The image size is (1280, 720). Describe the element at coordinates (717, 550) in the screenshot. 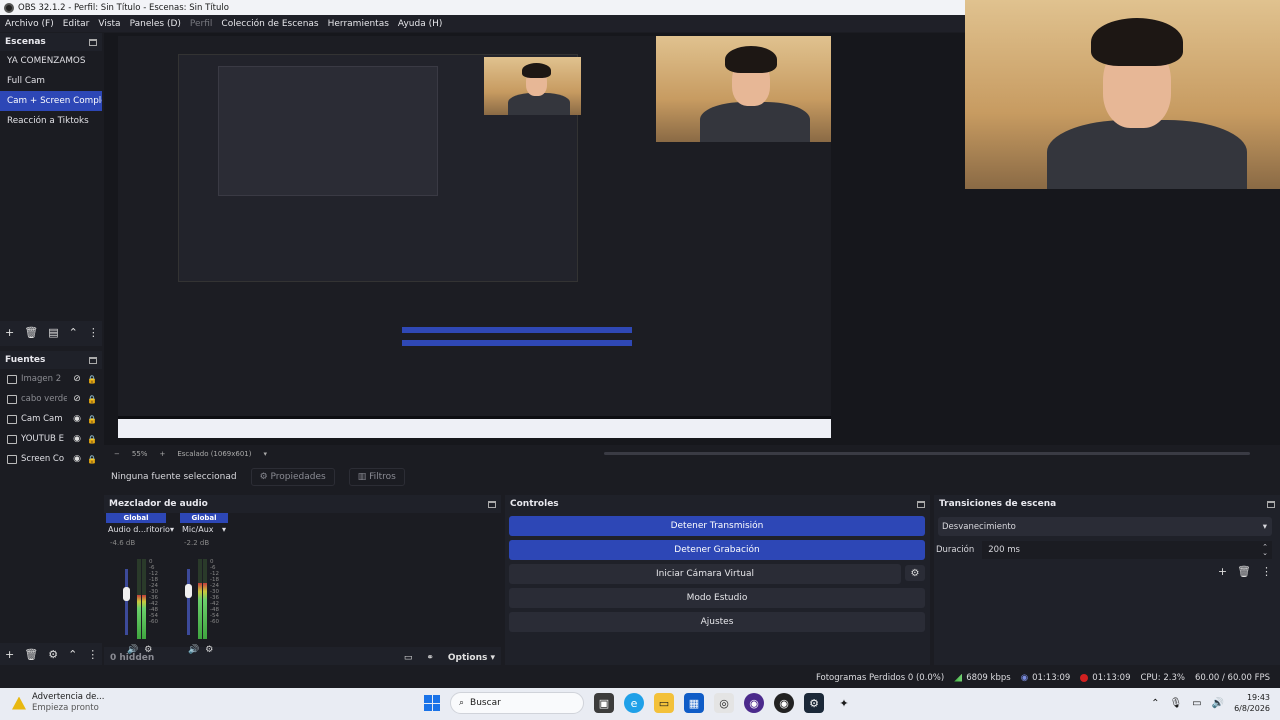

I see `stop-recording-button: Detener Grabación` at that location.